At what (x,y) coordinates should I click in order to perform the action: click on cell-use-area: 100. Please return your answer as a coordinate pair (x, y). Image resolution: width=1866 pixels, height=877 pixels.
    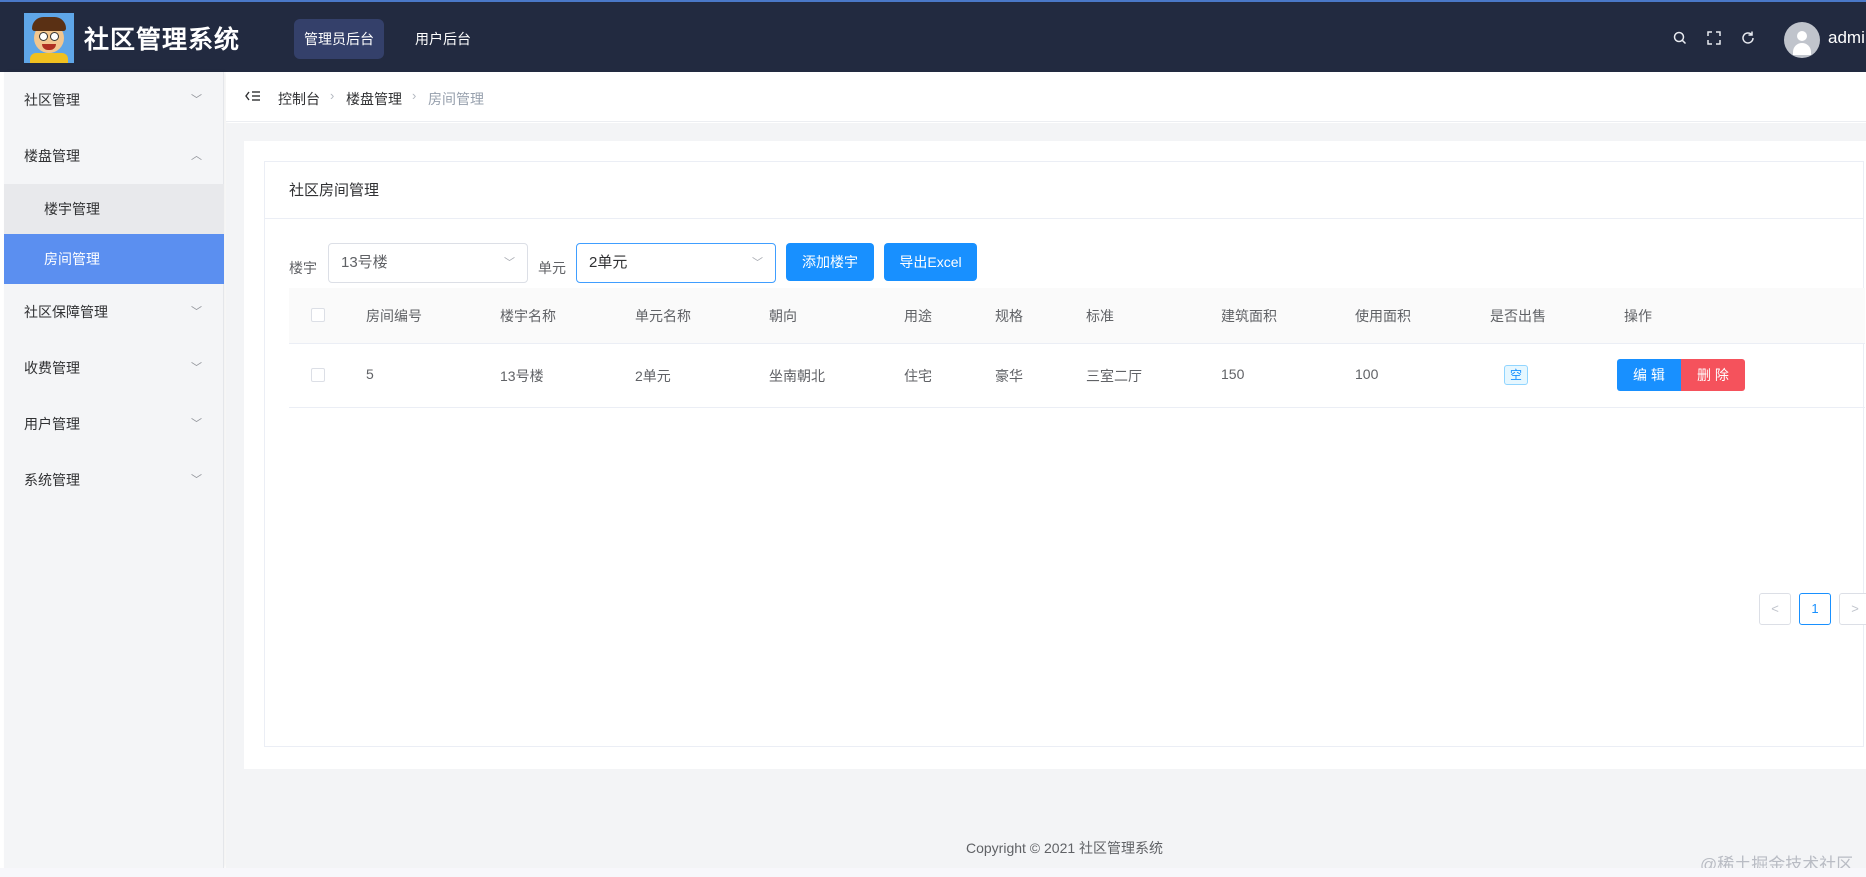
    Looking at the image, I should click on (1367, 374).